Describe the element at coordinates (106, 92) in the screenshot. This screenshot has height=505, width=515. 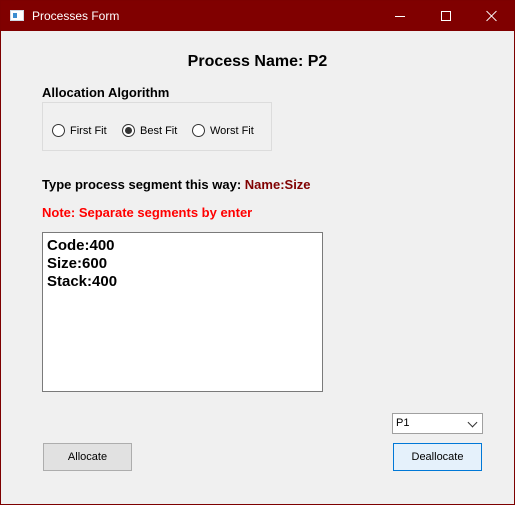
I see `allocation-algorithm-label: Allocation Algorithm` at that location.